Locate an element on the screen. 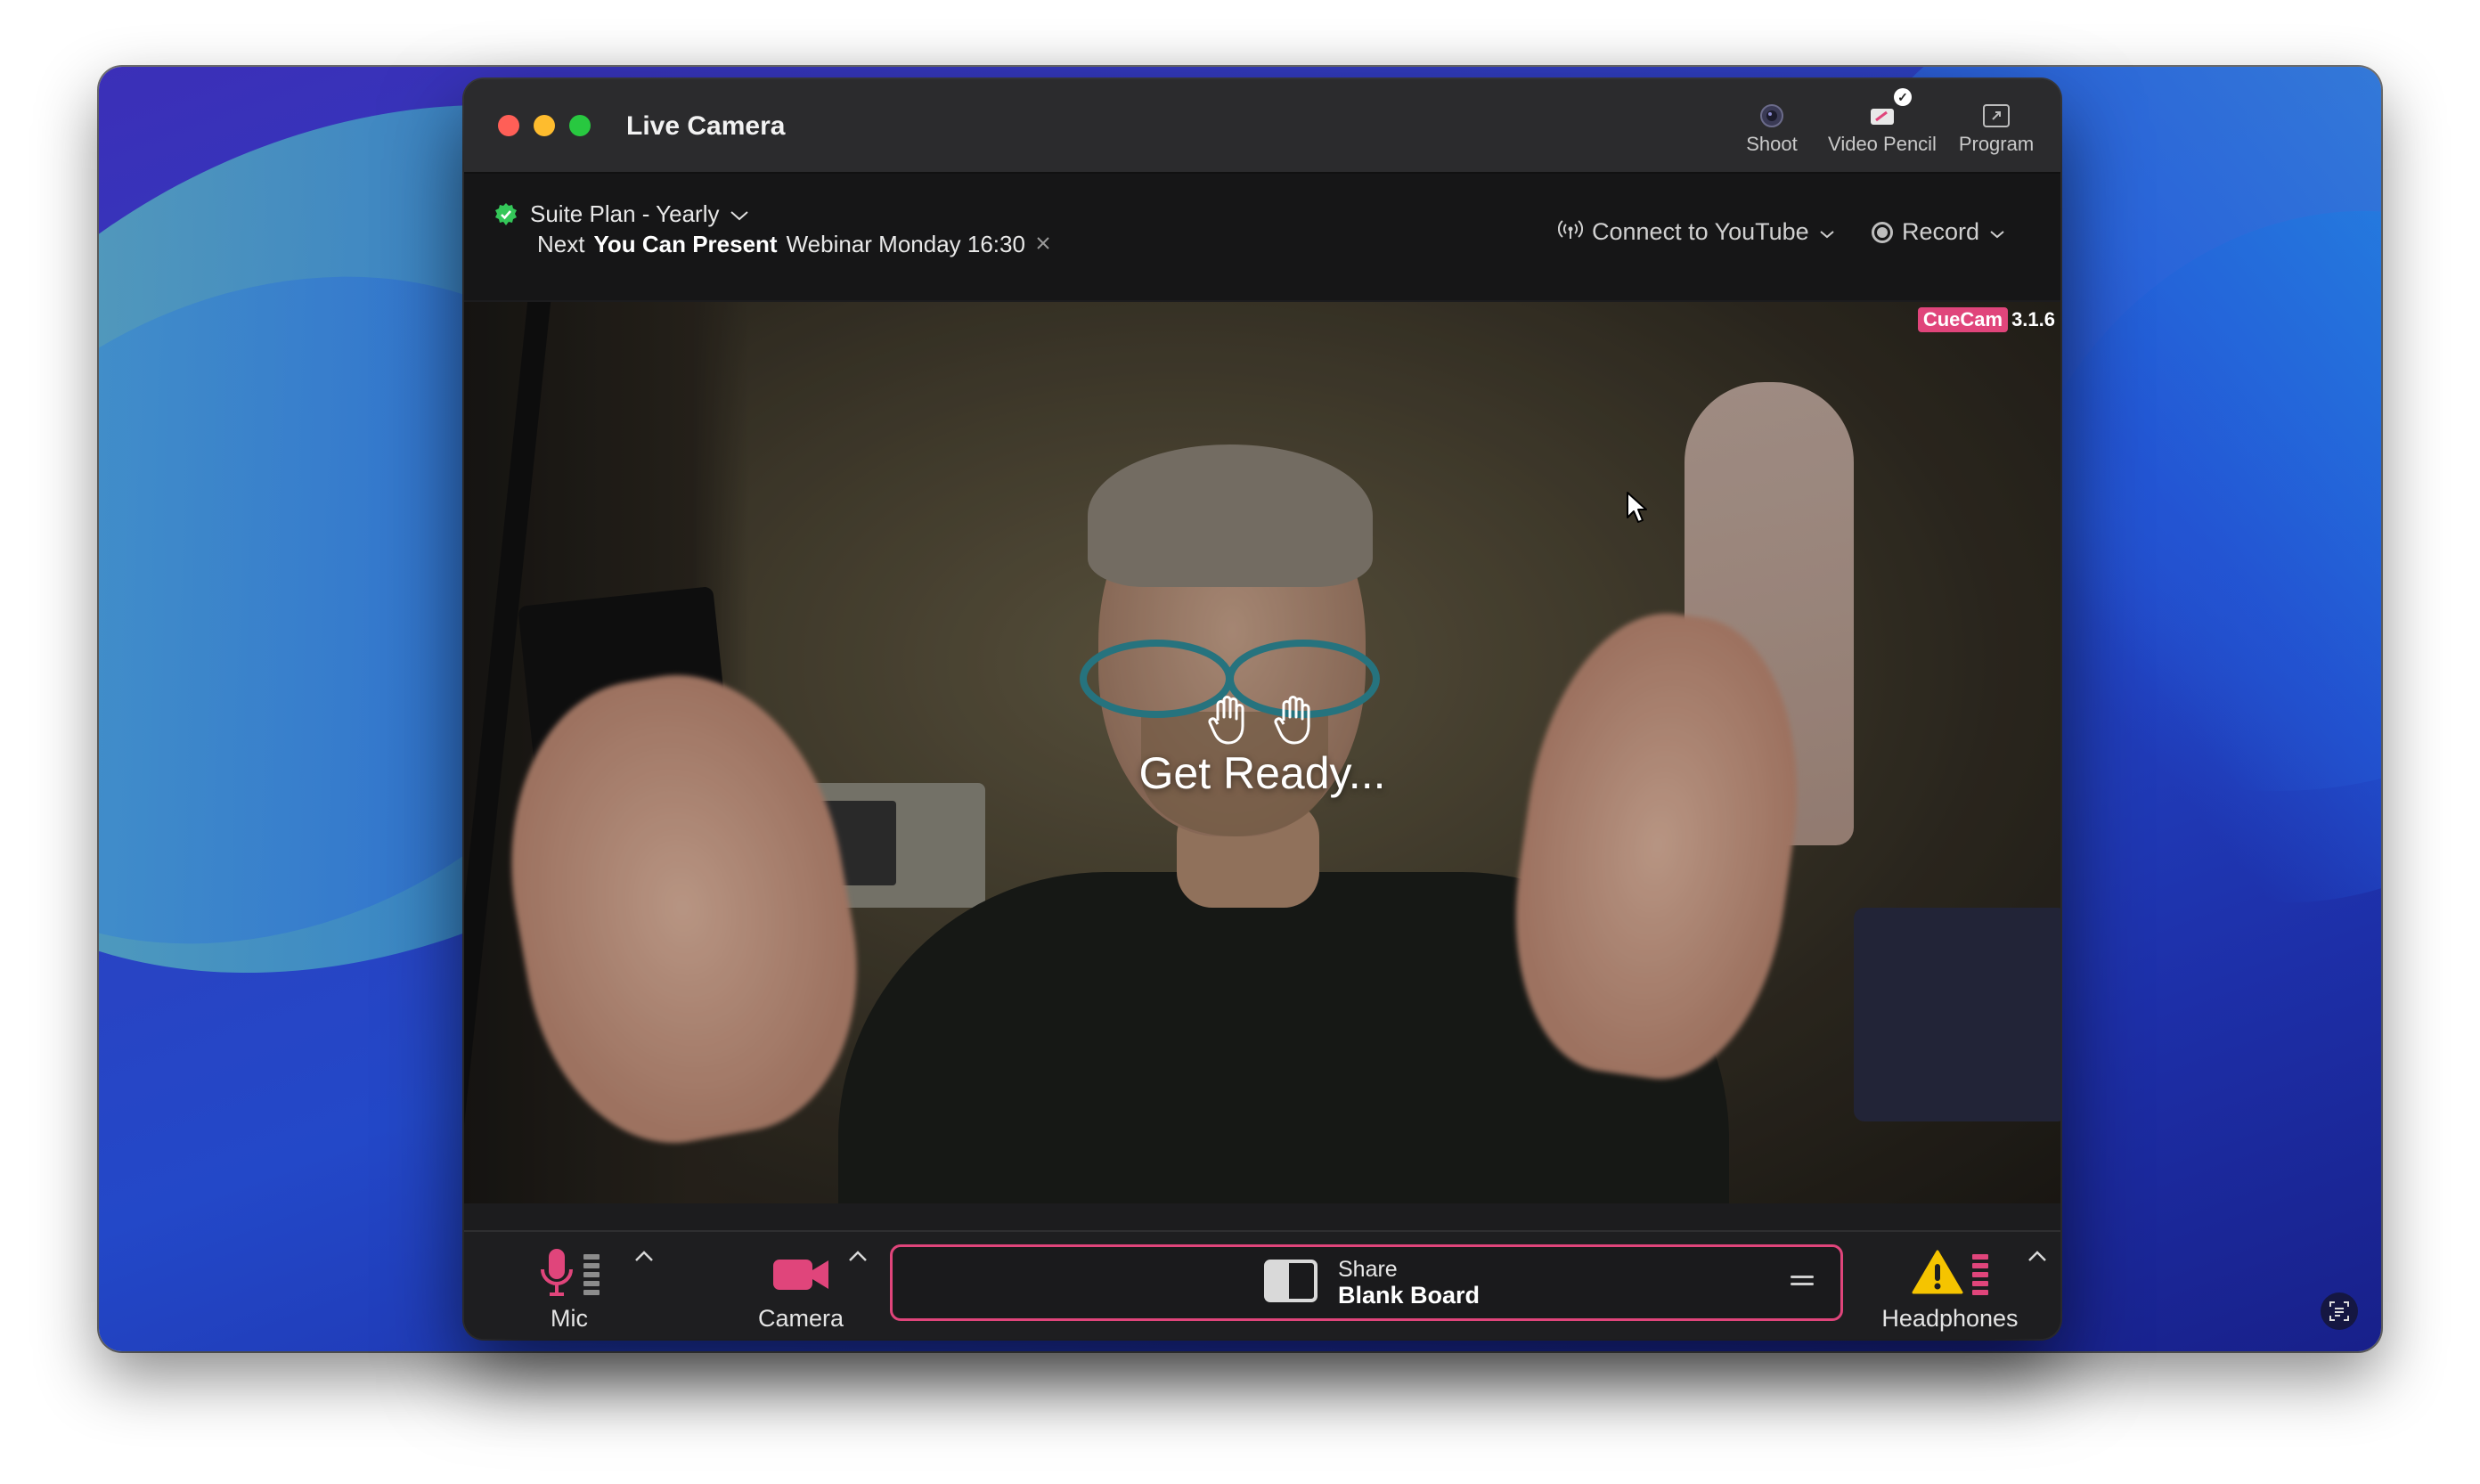  share-value: Blank Board is located at coordinates (1409, 1295).